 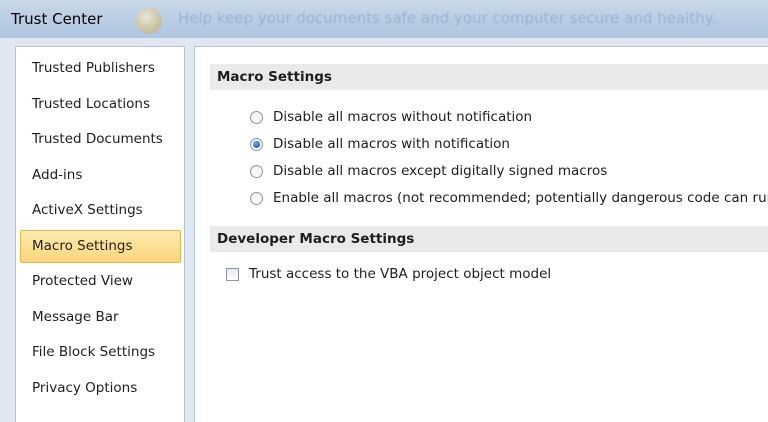 I want to click on option-label: Disable all macros with notification, so click(x=391, y=144).